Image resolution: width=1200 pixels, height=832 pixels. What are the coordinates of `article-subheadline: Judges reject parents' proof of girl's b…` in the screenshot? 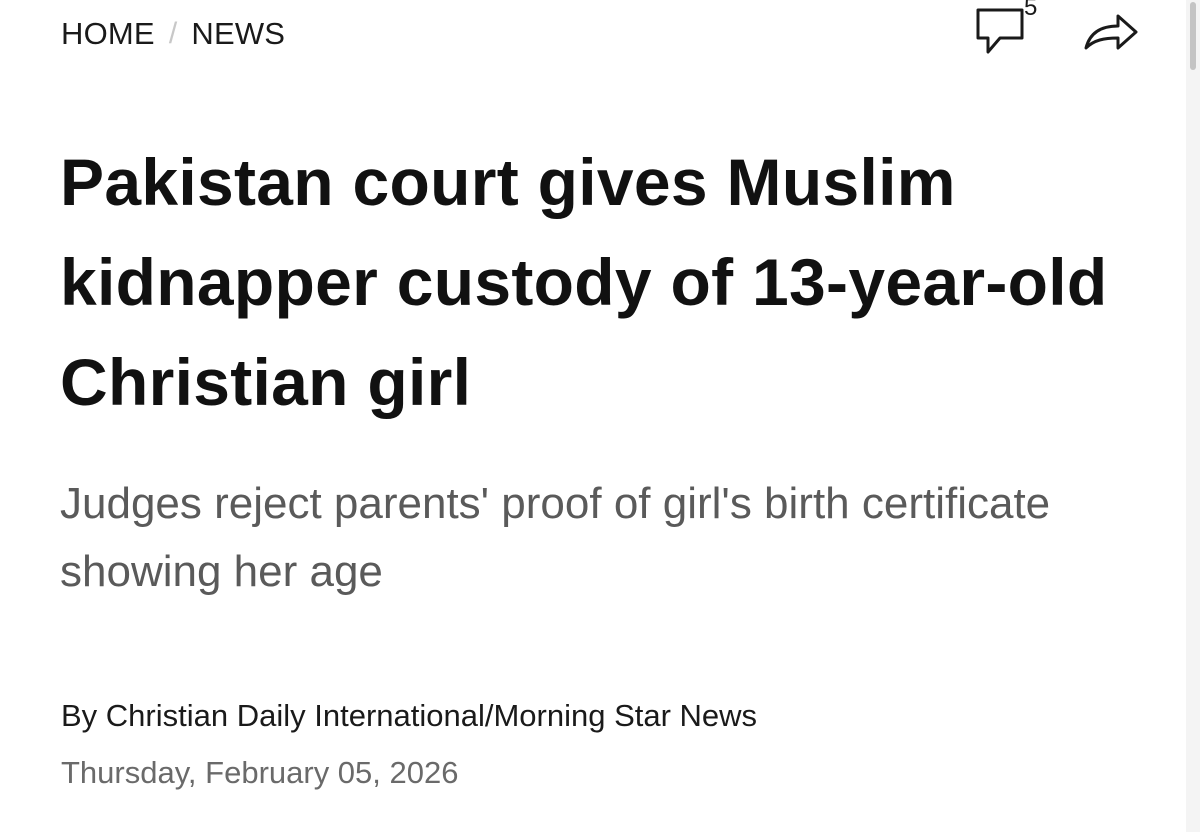 It's located at (555, 537).